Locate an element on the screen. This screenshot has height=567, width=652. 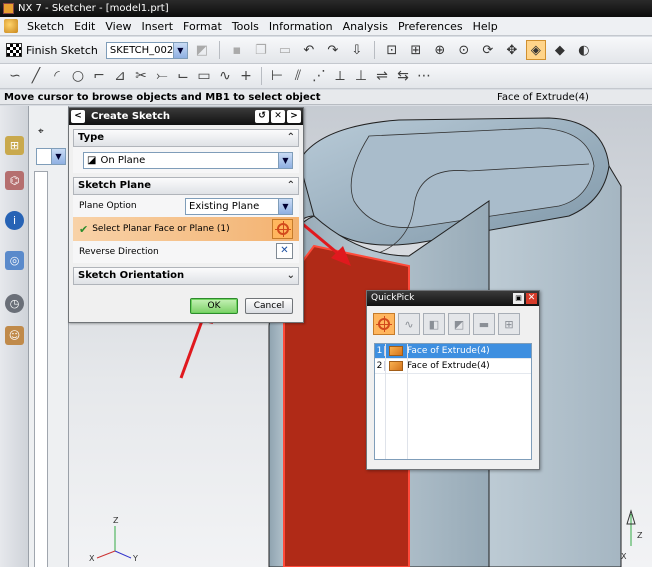
relations-icon: ⊥ is located at coordinates (361, 76).